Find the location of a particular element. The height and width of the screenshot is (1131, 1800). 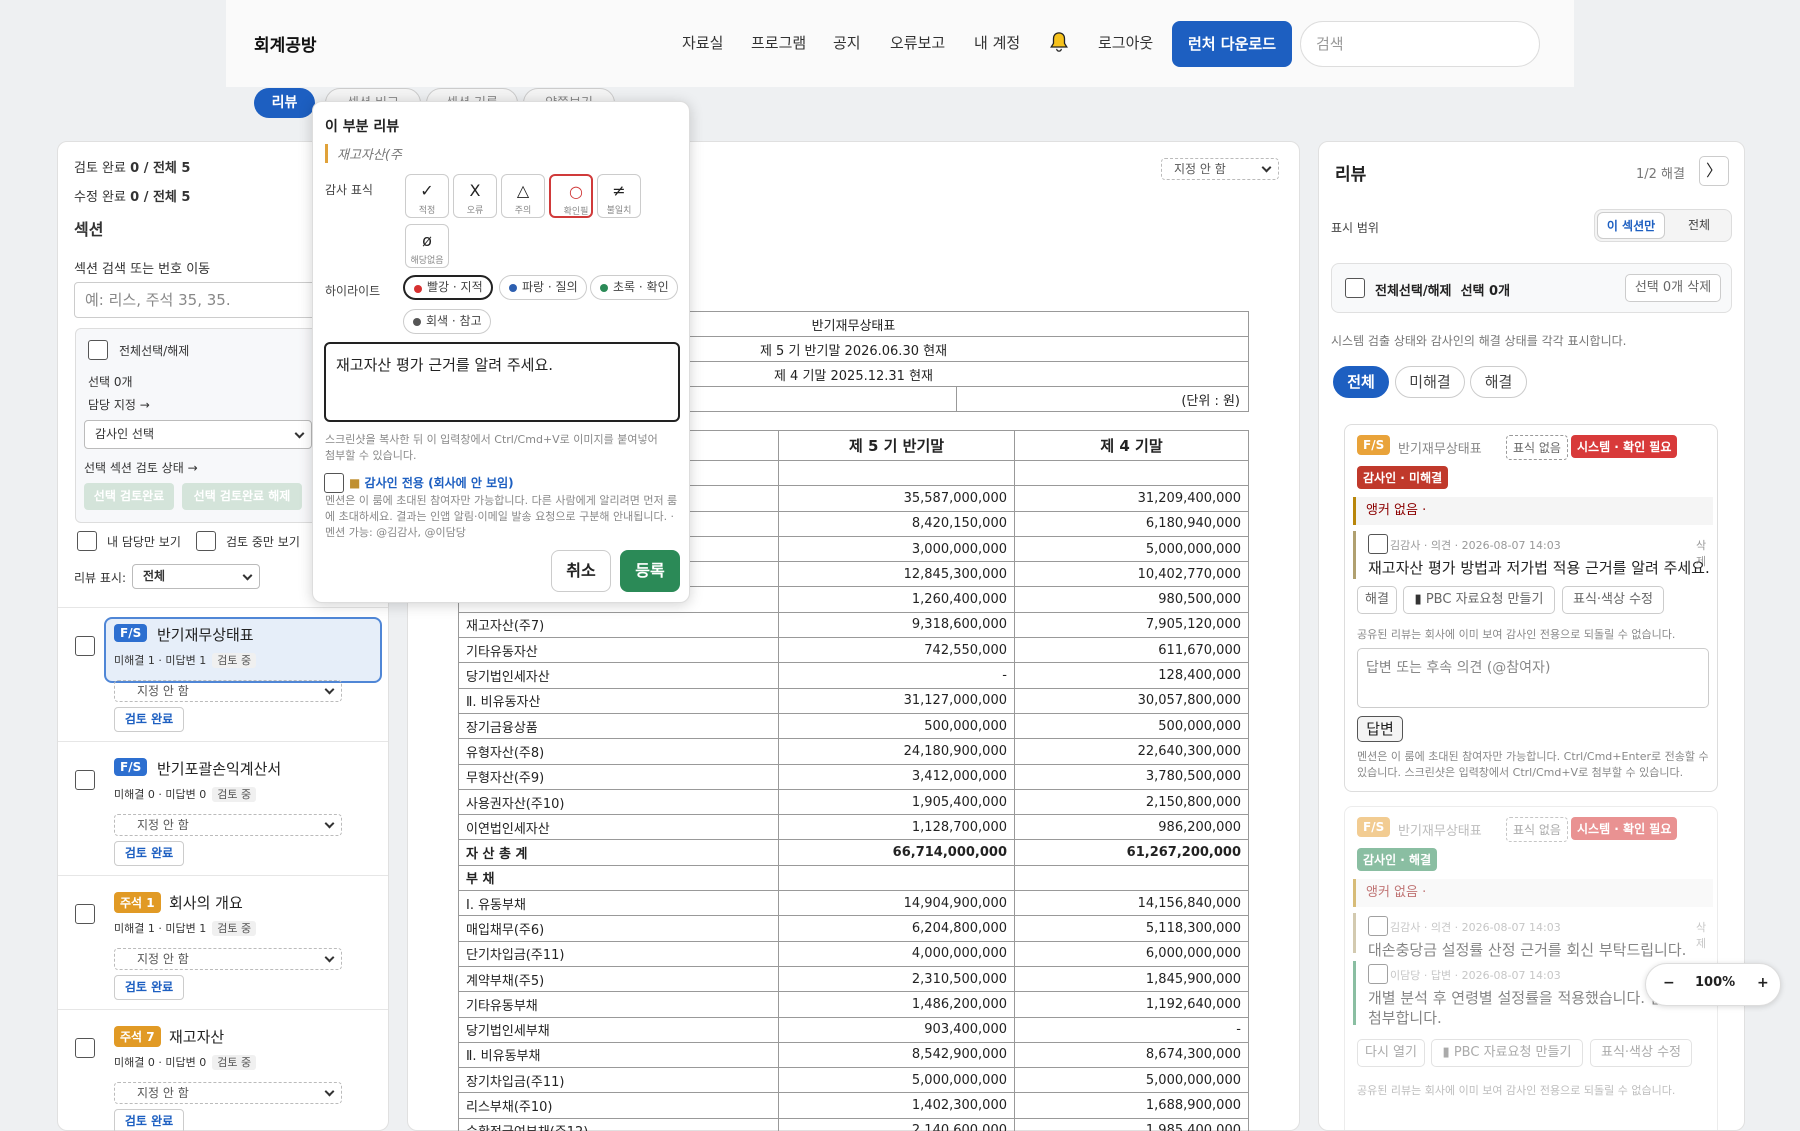

scope-all: 전체 is located at coordinates (1699, 225).